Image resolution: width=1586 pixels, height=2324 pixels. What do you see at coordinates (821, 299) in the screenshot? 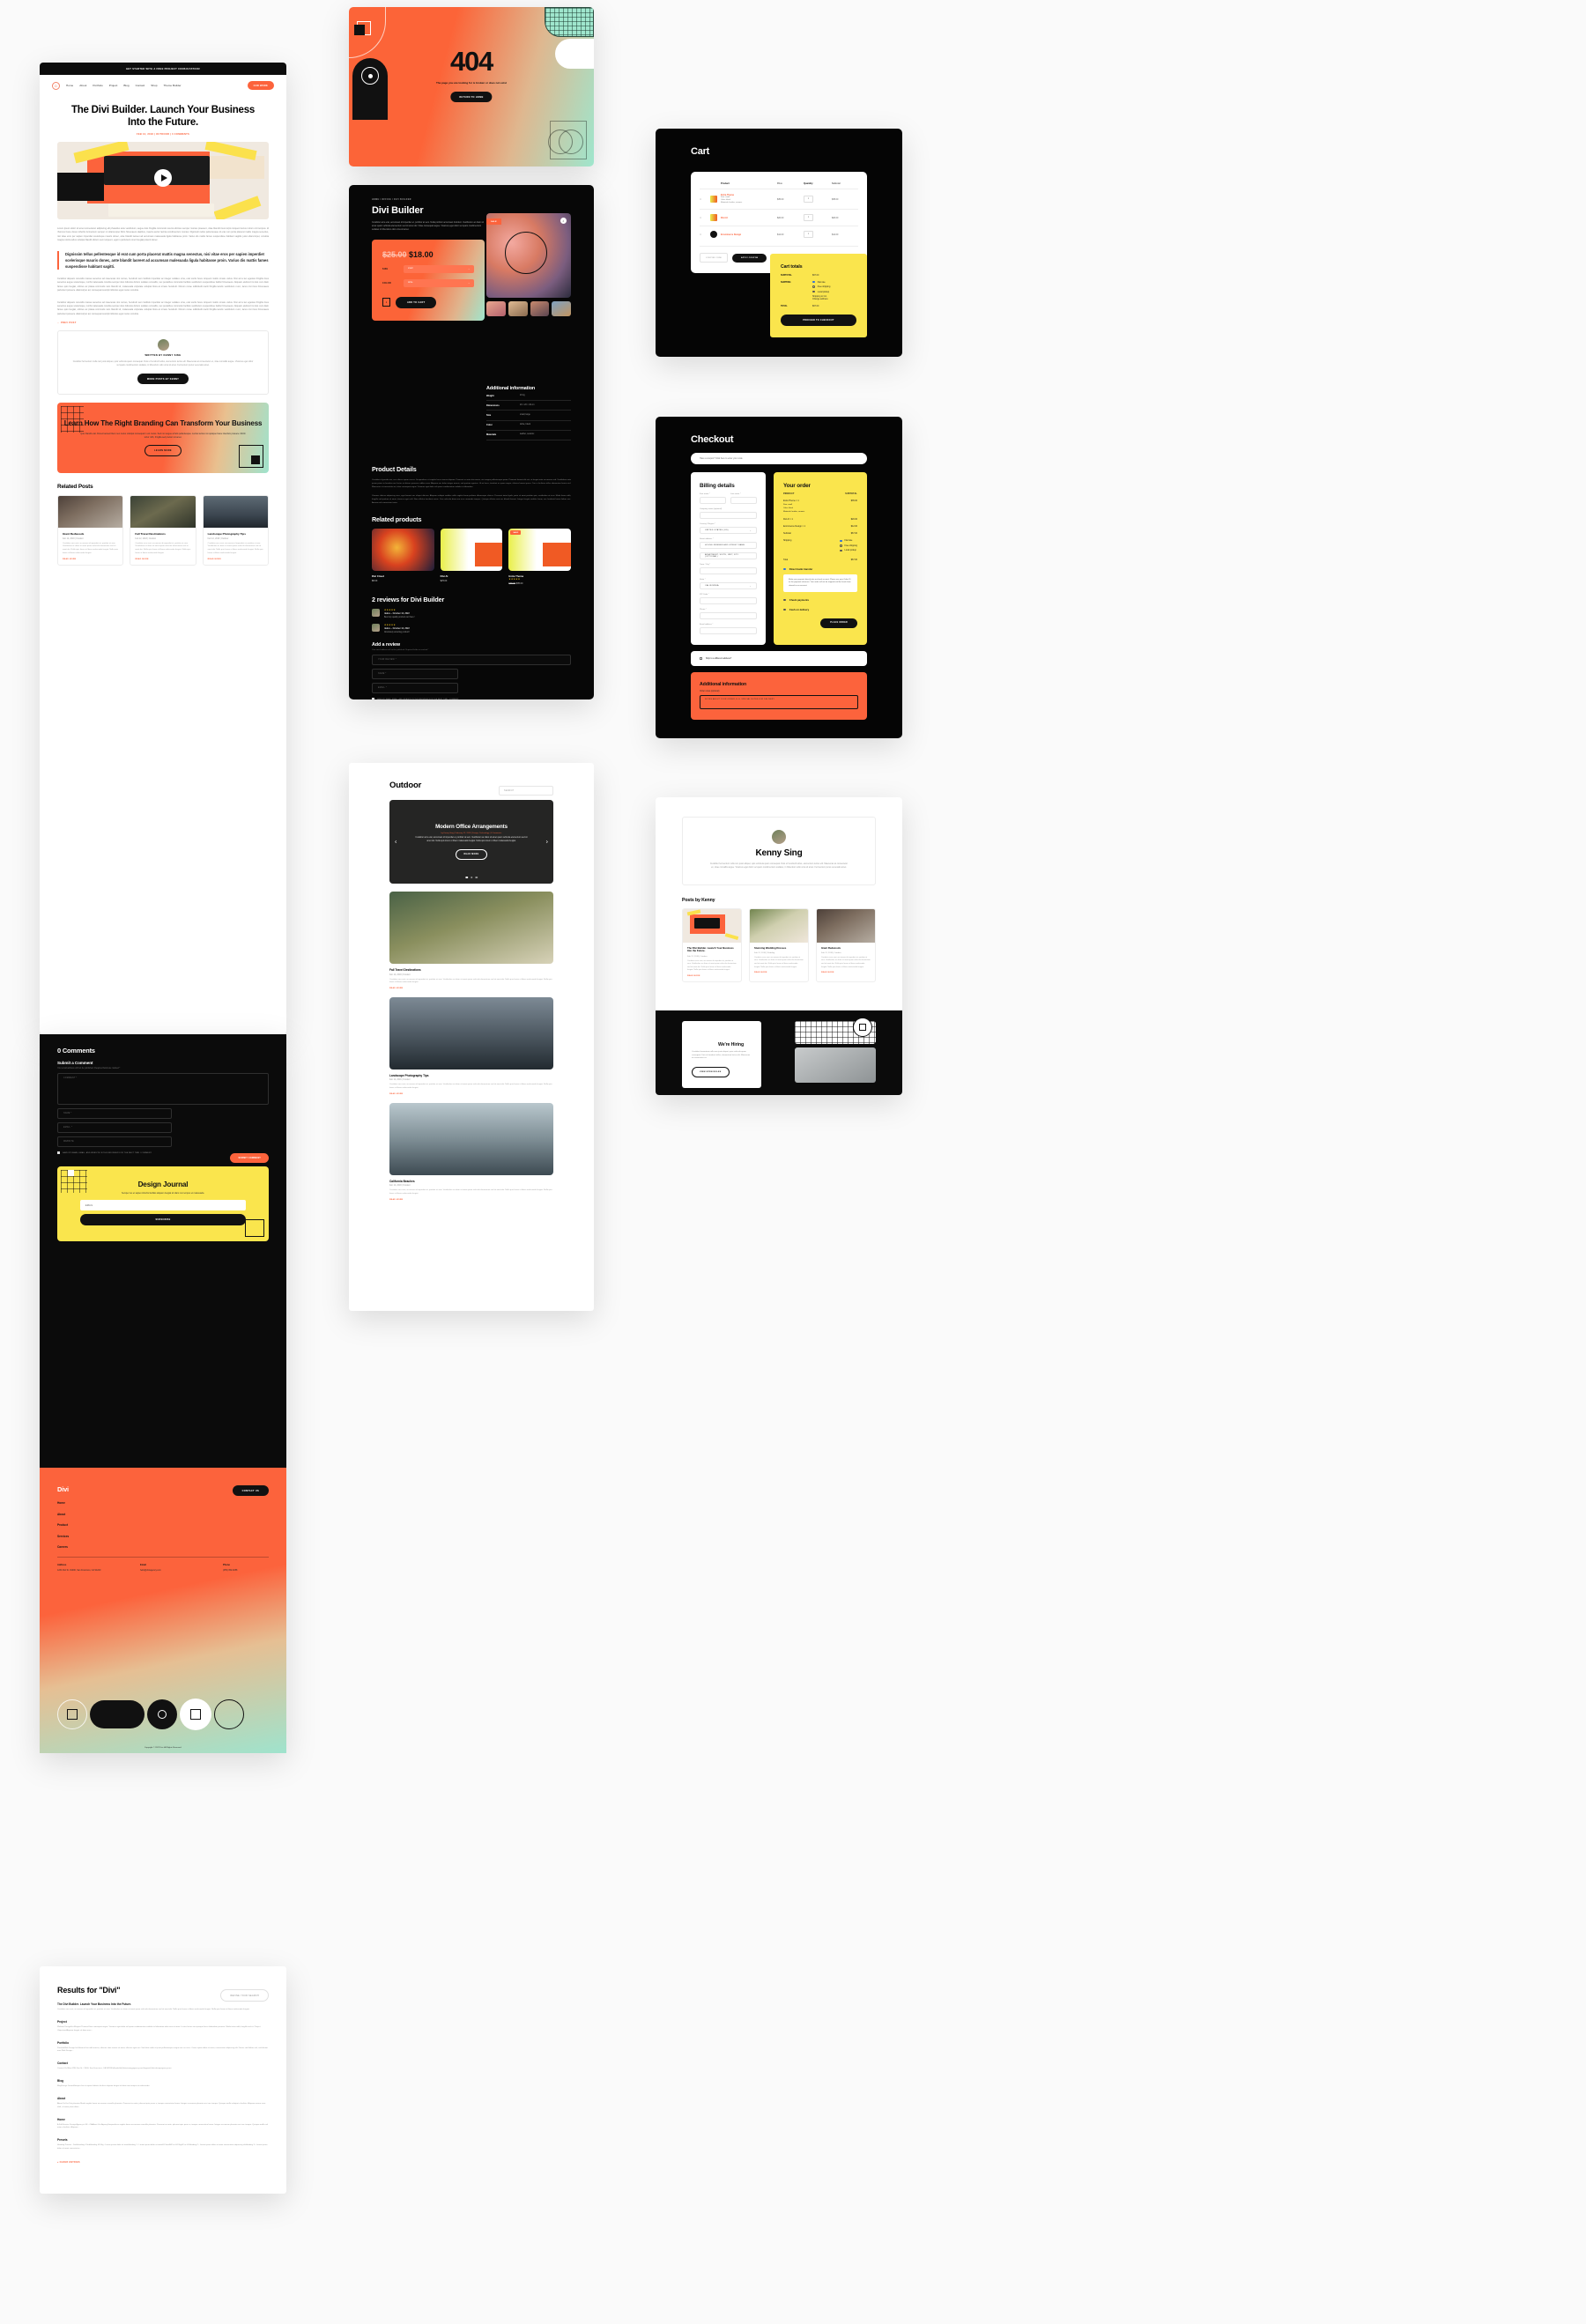
I see `change-address-link: Change address` at bounding box center [821, 299].